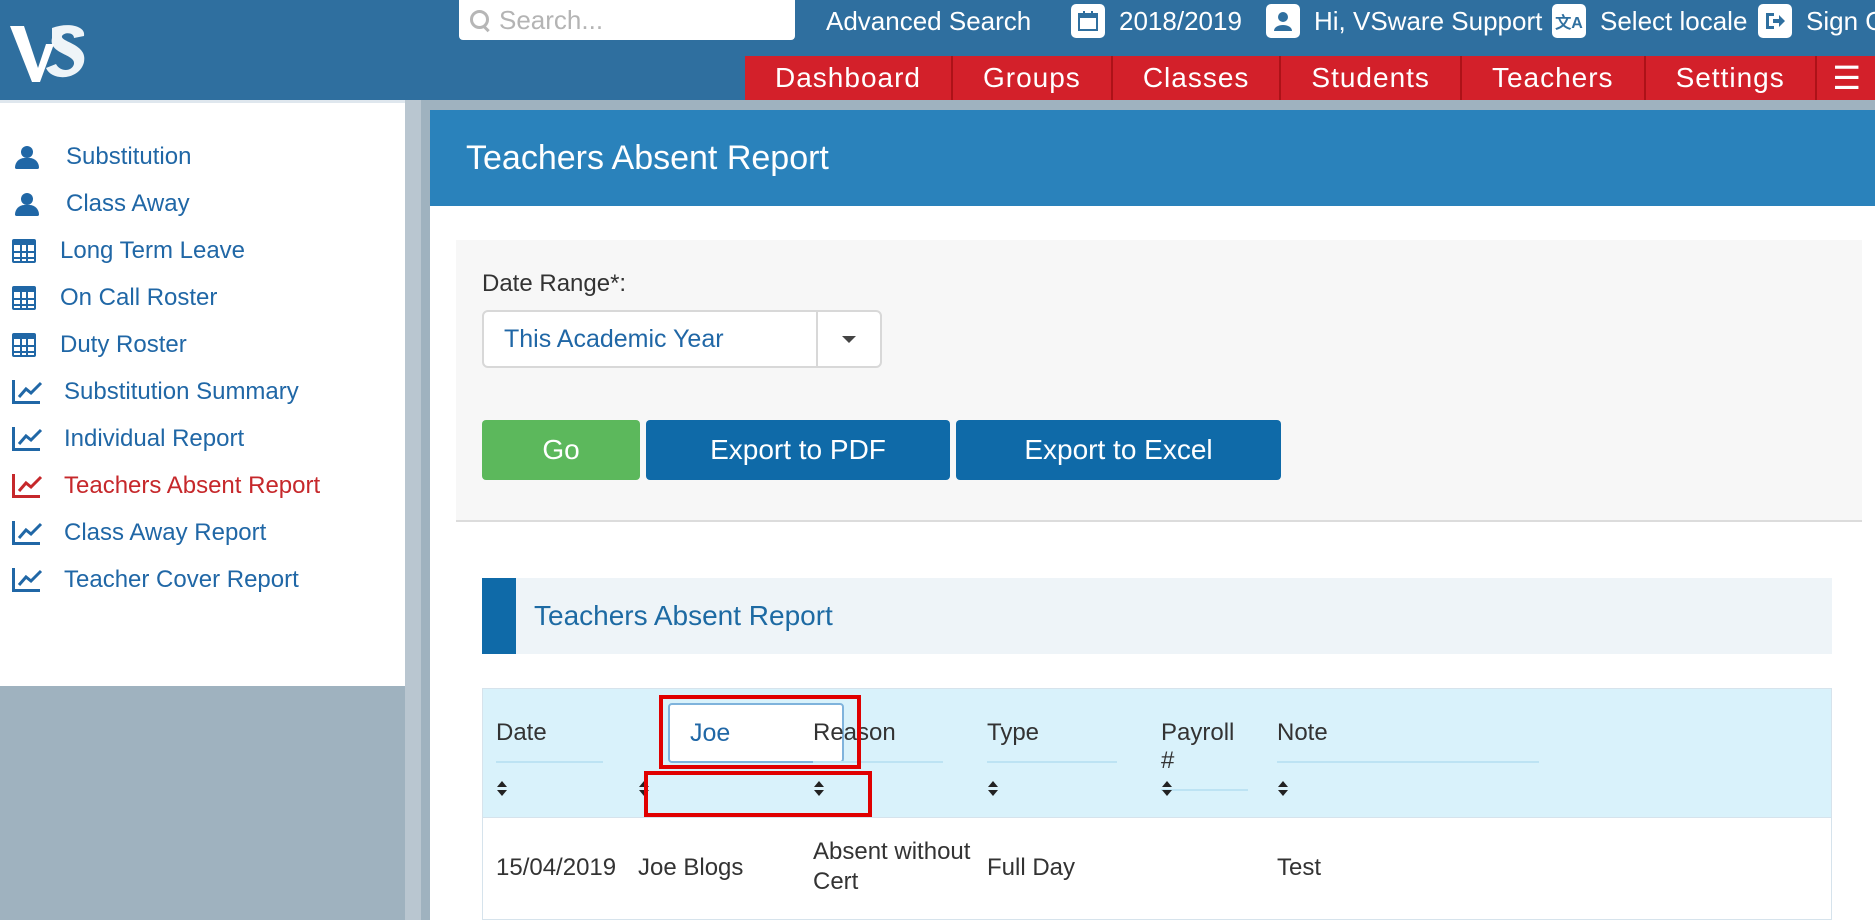 The height and width of the screenshot is (920, 1875). I want to click on academic-year-label: 2018/2019, so click(1180, 20).